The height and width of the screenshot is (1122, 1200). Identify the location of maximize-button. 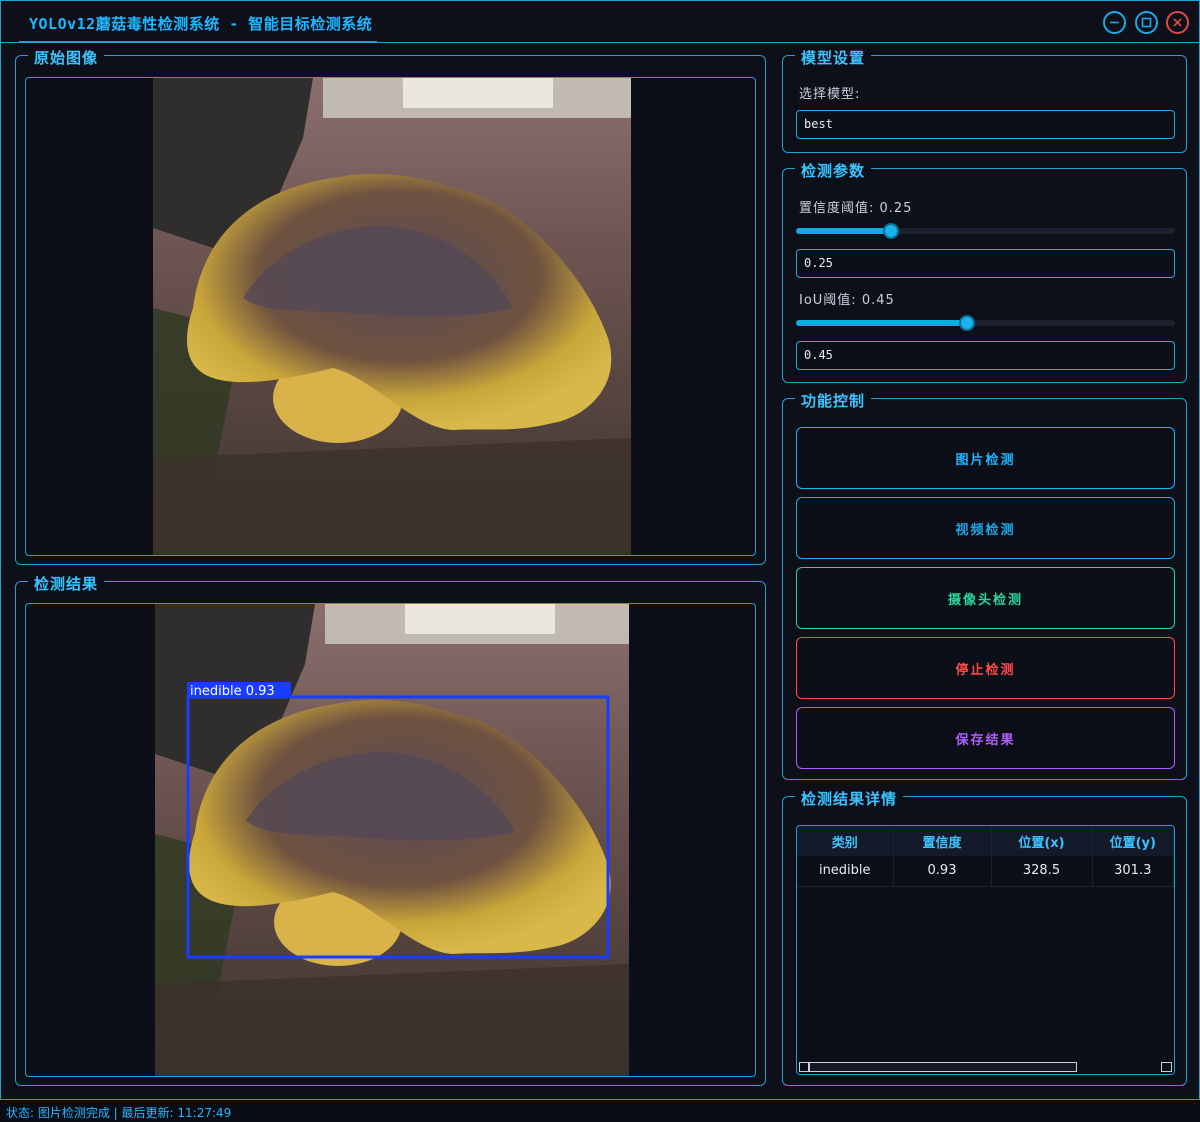
(1146, 22).